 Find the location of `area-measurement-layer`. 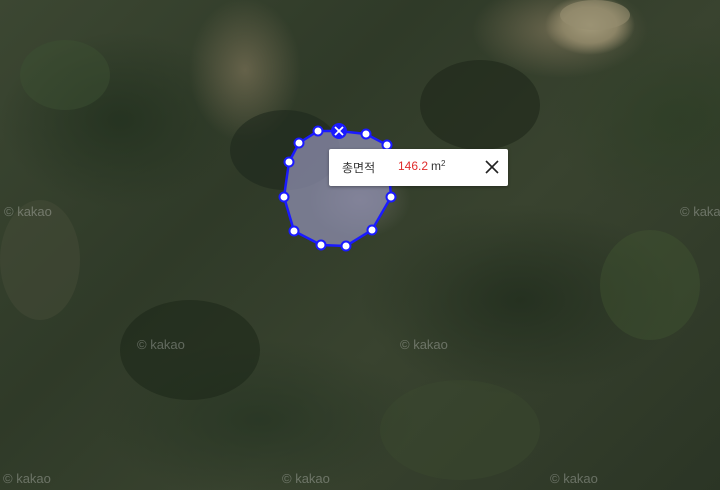

area-measurement-layer is located at coordinates (337, 187).